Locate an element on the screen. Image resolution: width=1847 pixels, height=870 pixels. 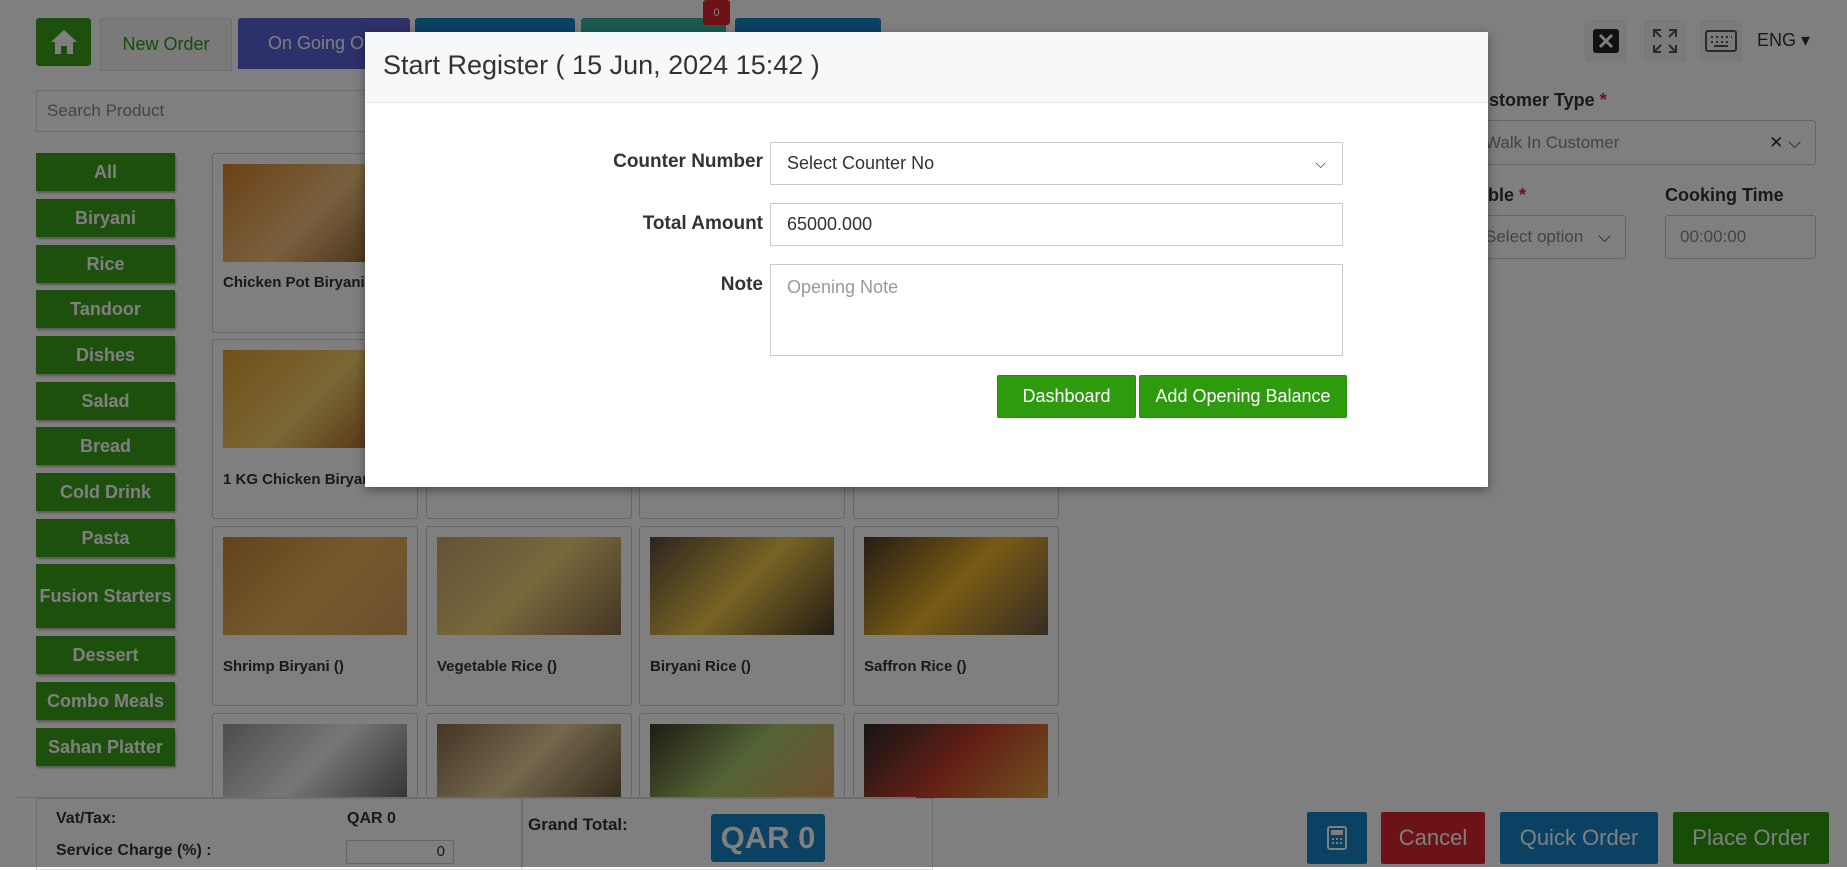
counter-number-select: Select Counter No ⌵ is located at coordinates (1056, 163).